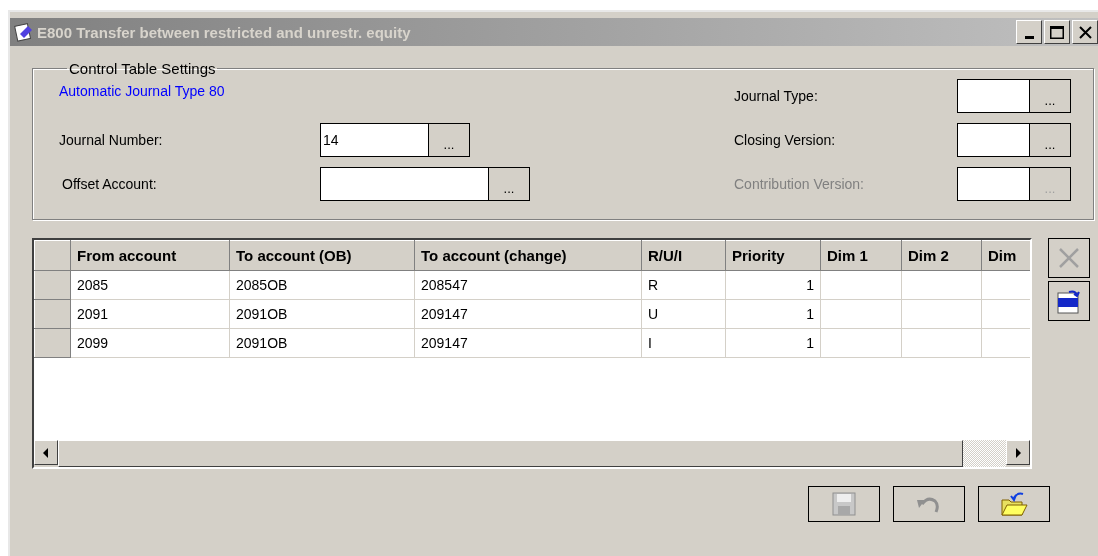 This screenshot has width=1098, height=556. I want to click on app-icon, so click(24, 32).